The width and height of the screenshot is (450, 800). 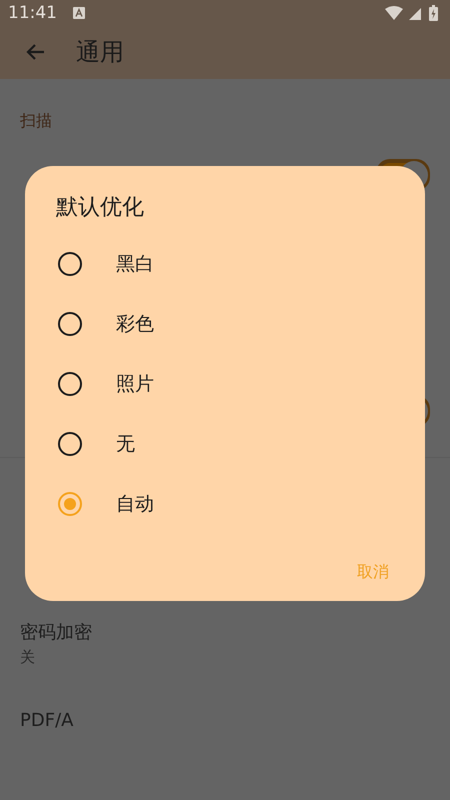 I want to click on option-label: 照片, so click(x=135, y=384).